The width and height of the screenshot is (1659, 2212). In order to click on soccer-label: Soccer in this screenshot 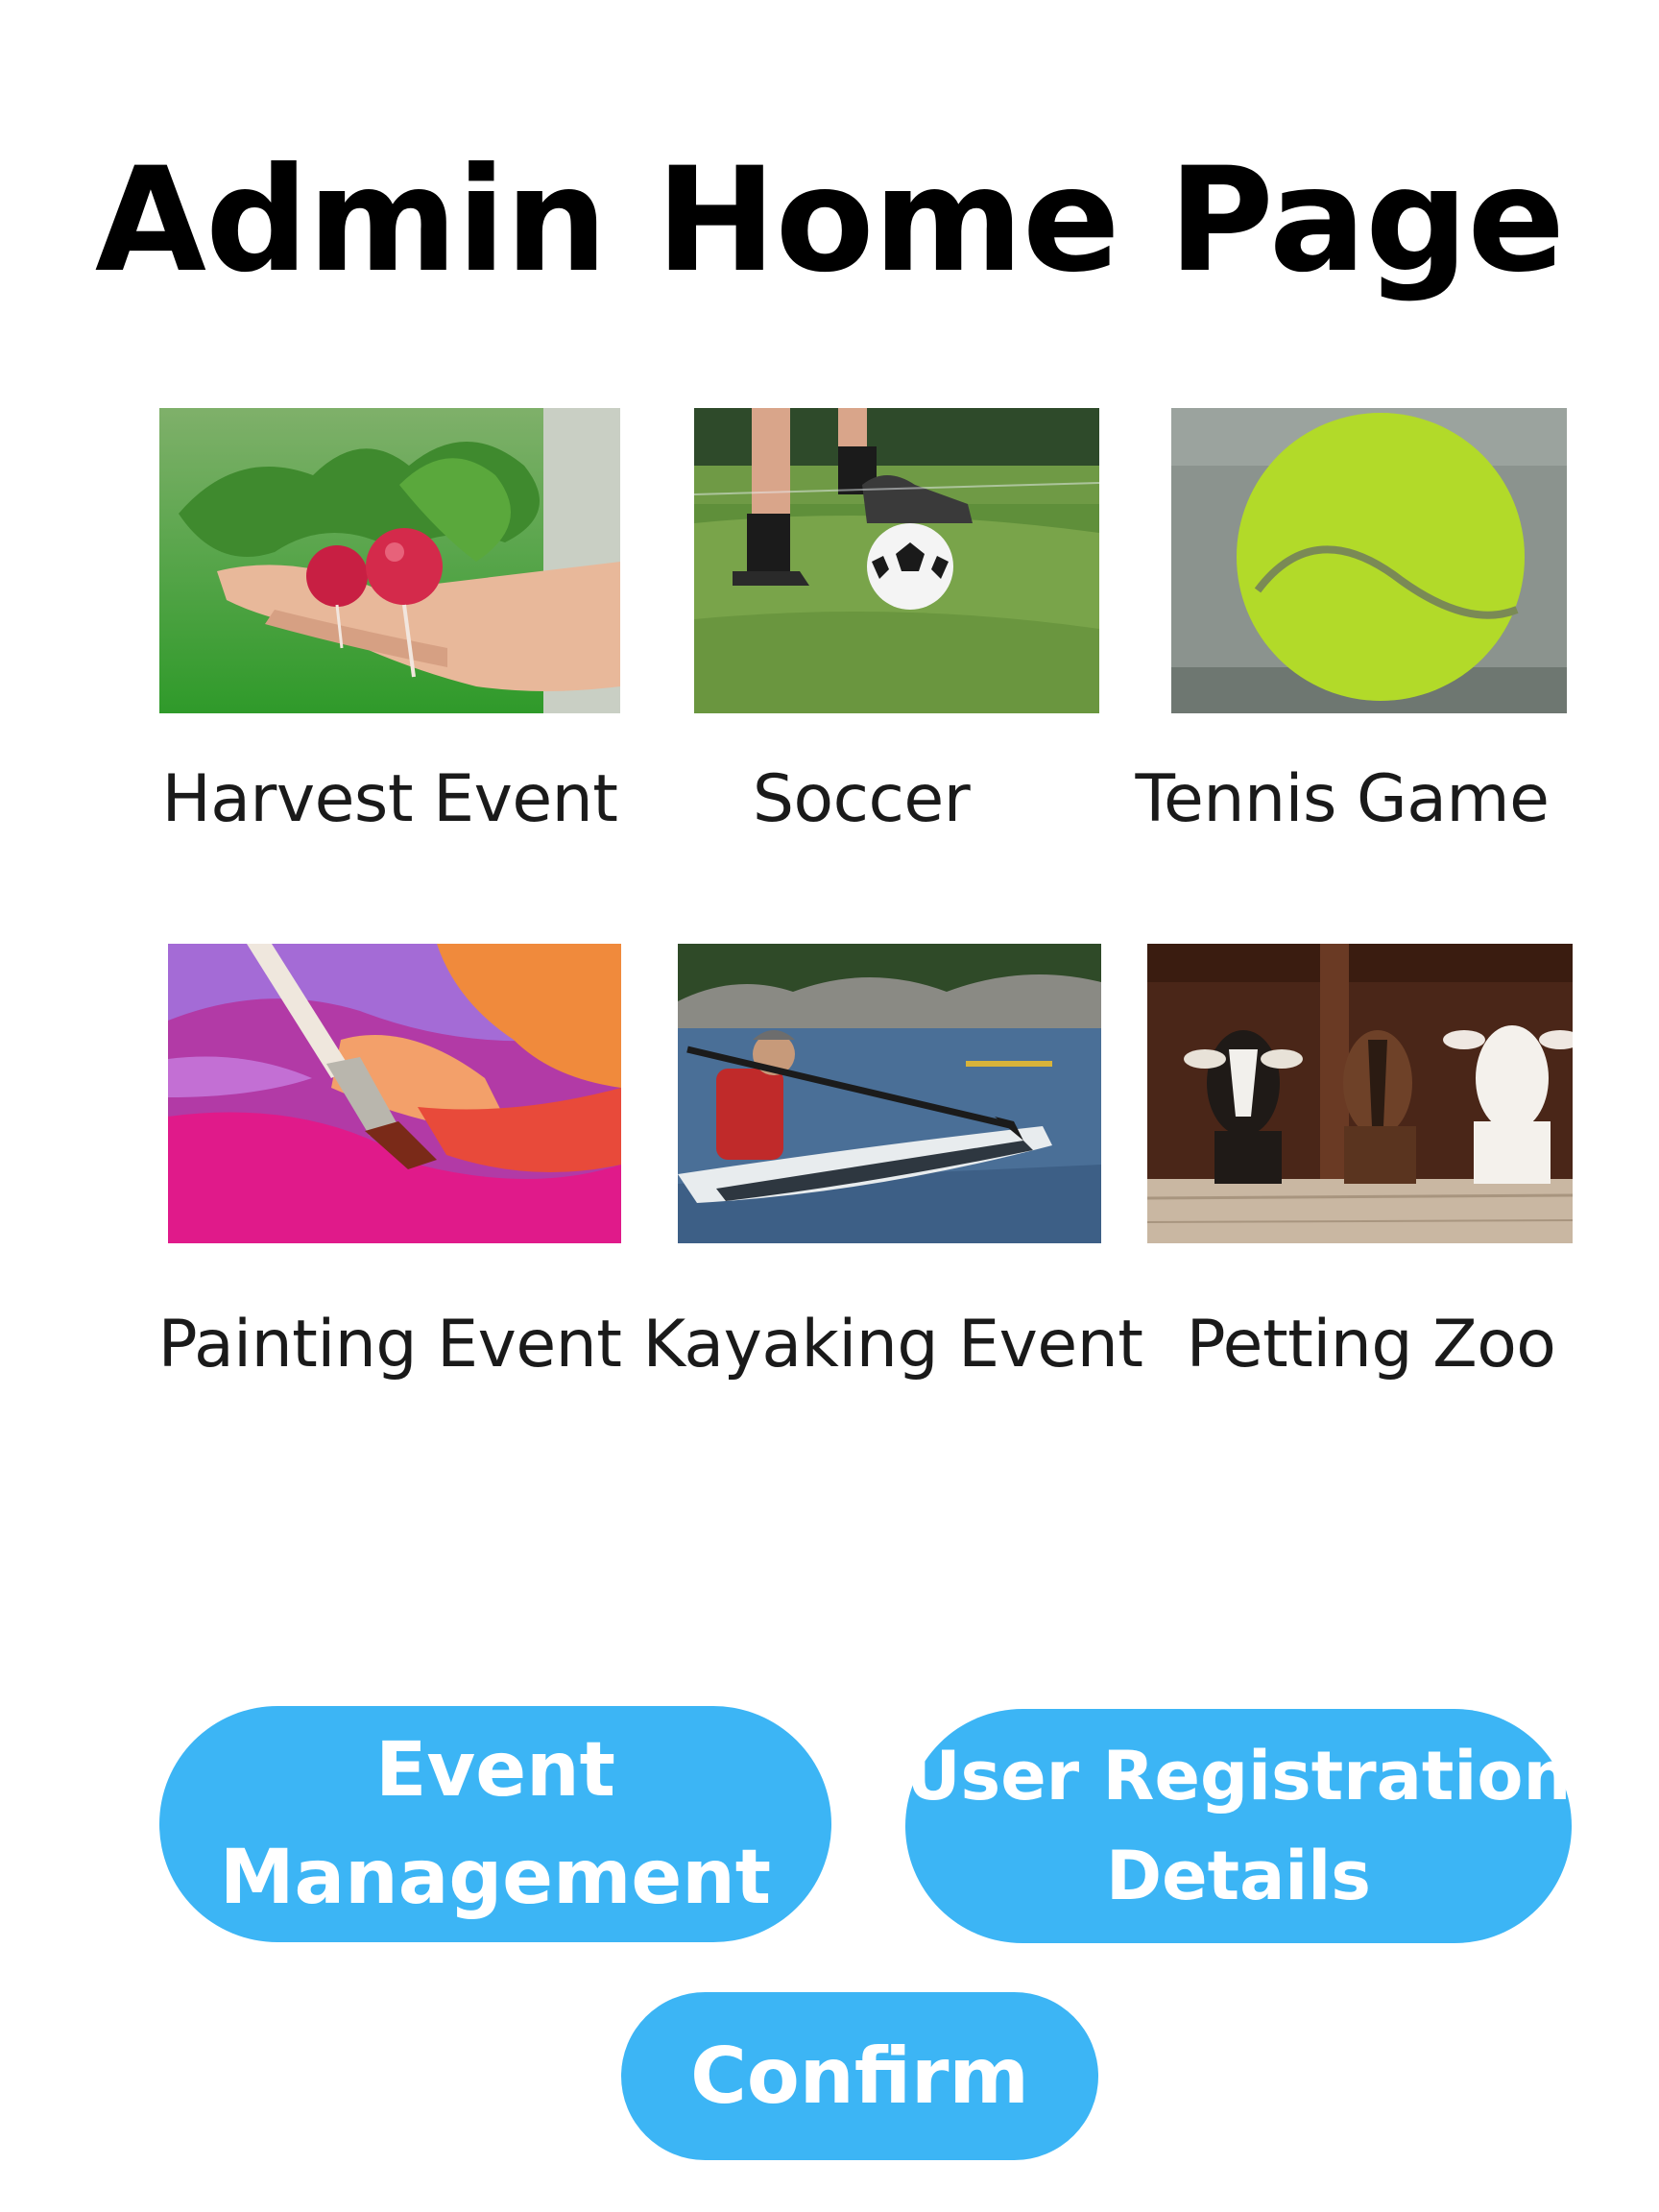, I will do `click(861, 799)`.